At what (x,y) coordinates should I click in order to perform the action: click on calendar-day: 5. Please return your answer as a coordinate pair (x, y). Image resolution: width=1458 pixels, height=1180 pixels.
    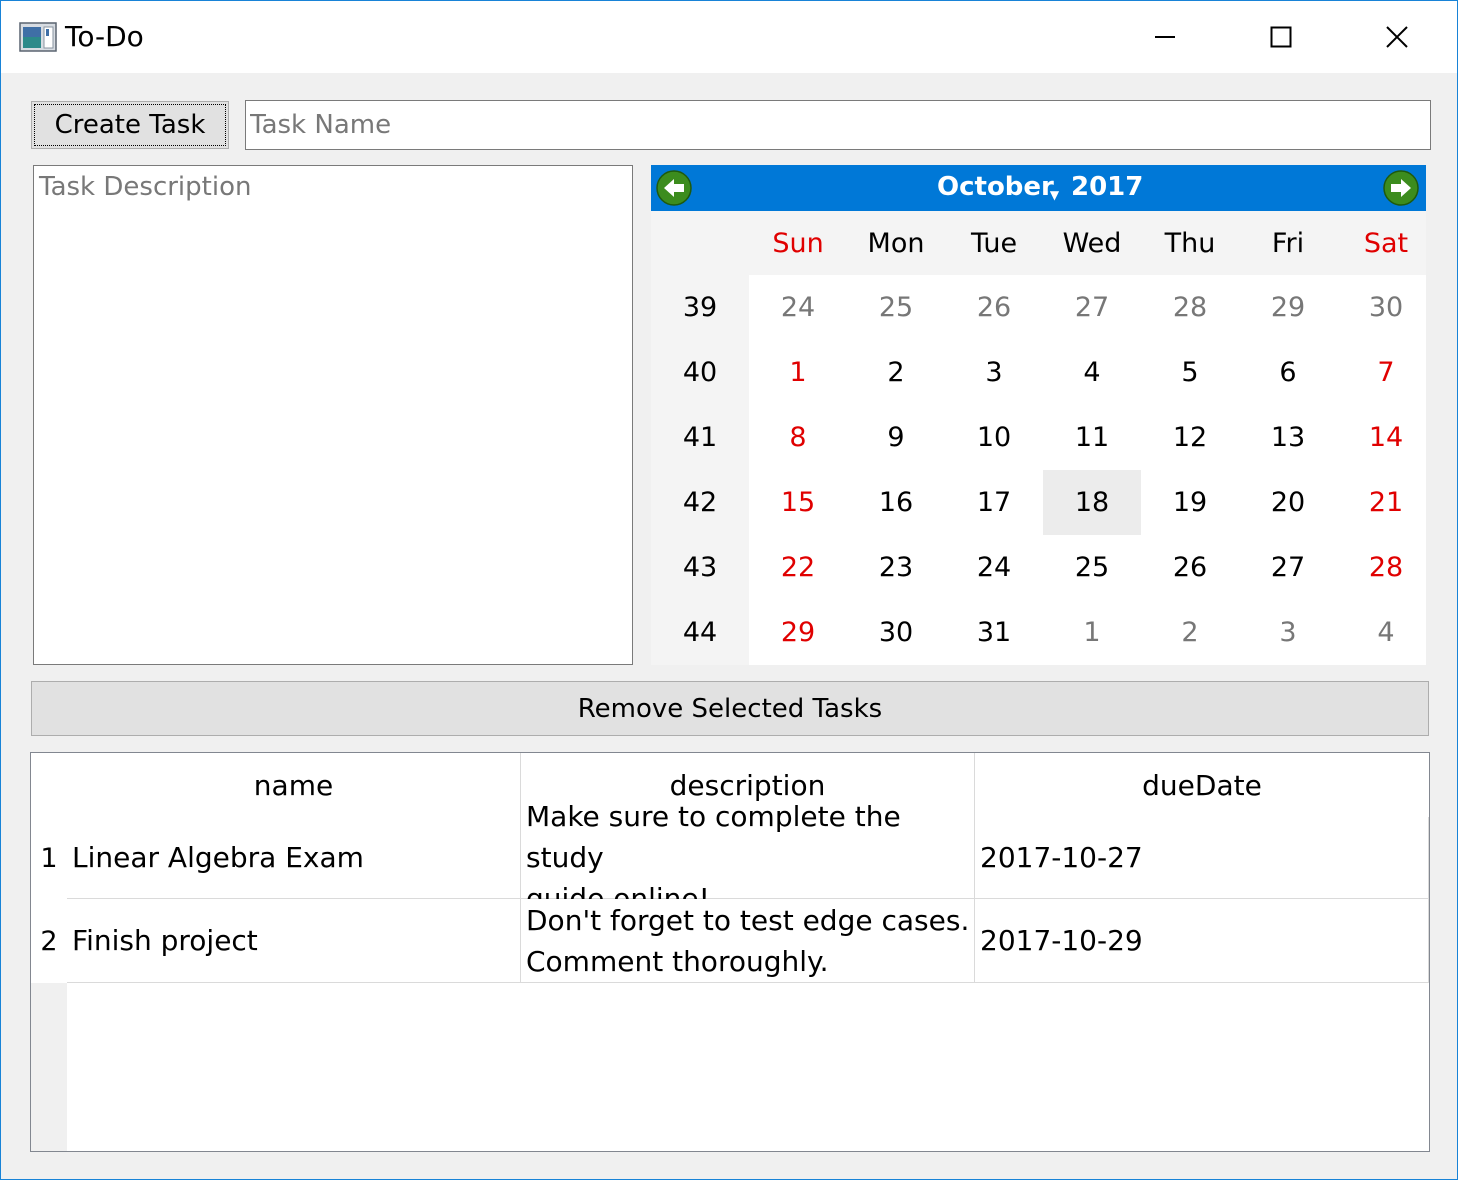
    Looking at the image, I should click on (1190, 372).